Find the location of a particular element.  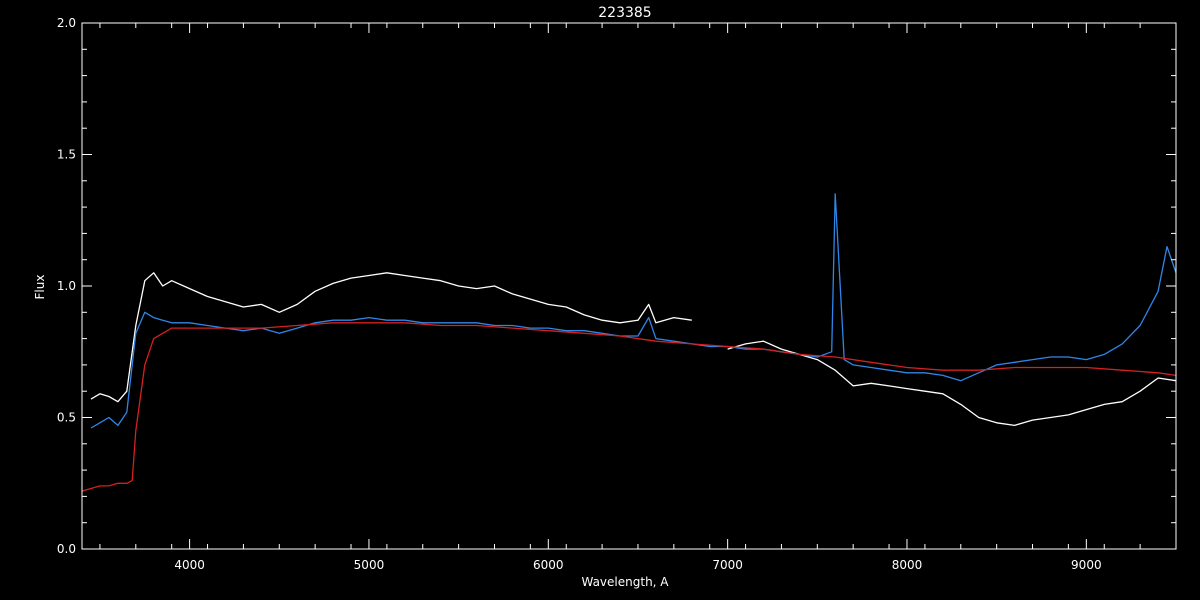

y-tick-label: 2.0 is located at coordinates (66, 23).